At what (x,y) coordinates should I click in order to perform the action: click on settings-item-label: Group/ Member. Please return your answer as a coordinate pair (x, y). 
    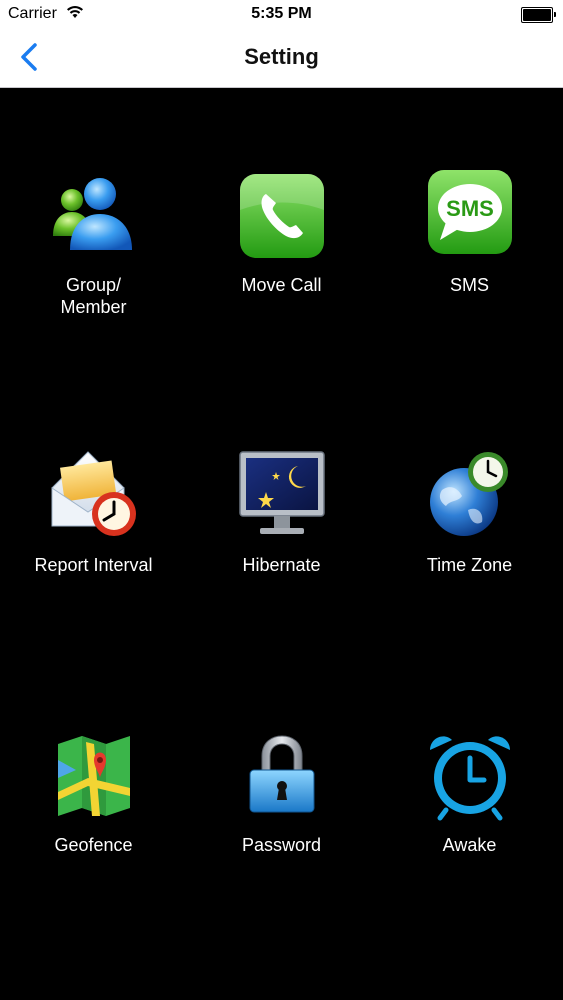
    Looking at the image, I should click on (93, 296).